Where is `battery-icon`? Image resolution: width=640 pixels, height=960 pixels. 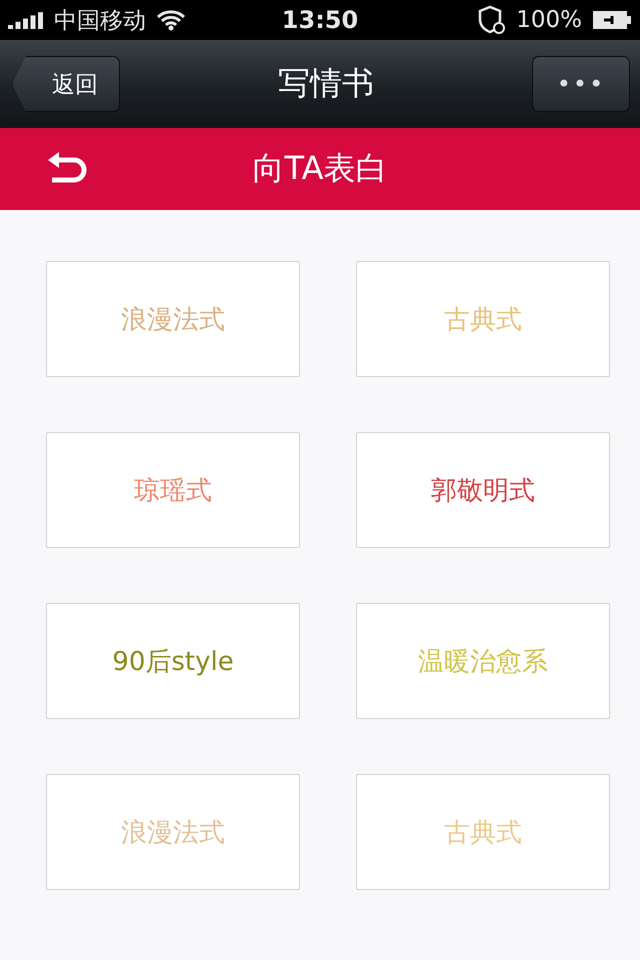
battery-icon is located at coordinates (612, 20).